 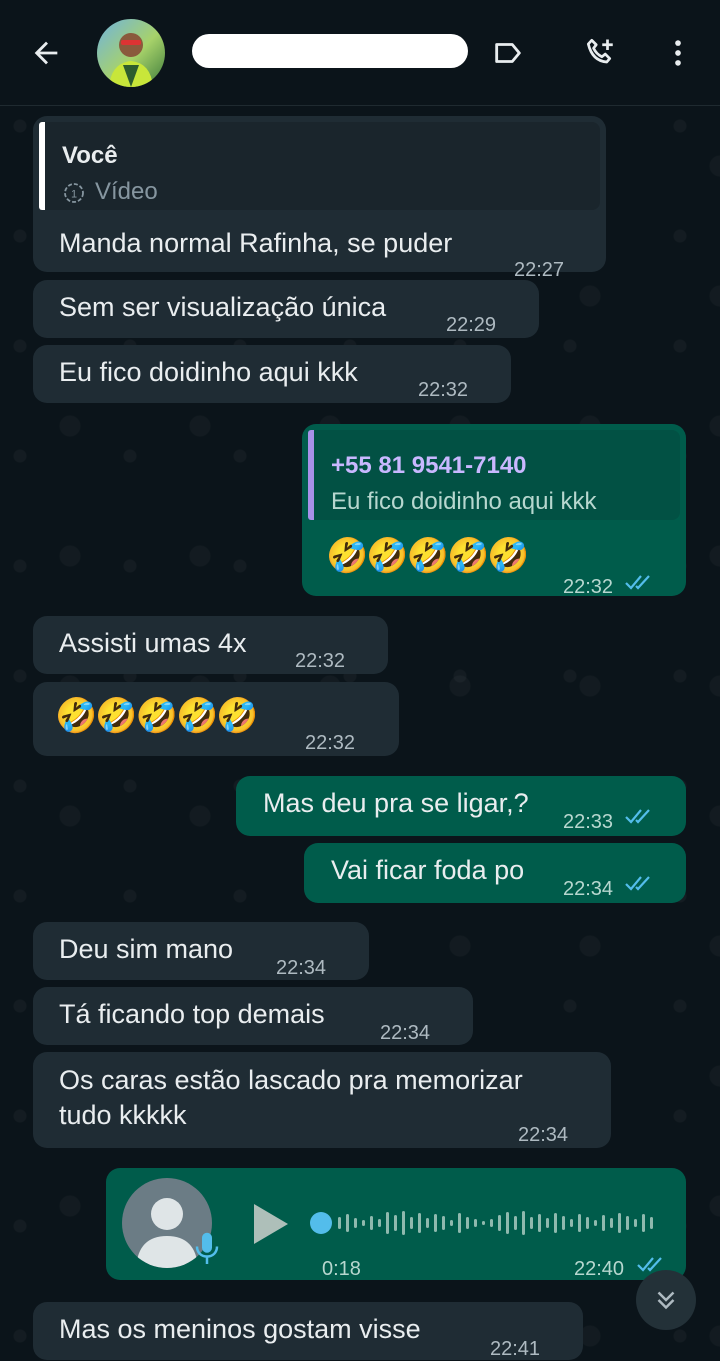 What do you see at coordinates (428, 870) in the screenshot?
I see `message-text: Vai ficar foda po` at bounding box center [428, 870].